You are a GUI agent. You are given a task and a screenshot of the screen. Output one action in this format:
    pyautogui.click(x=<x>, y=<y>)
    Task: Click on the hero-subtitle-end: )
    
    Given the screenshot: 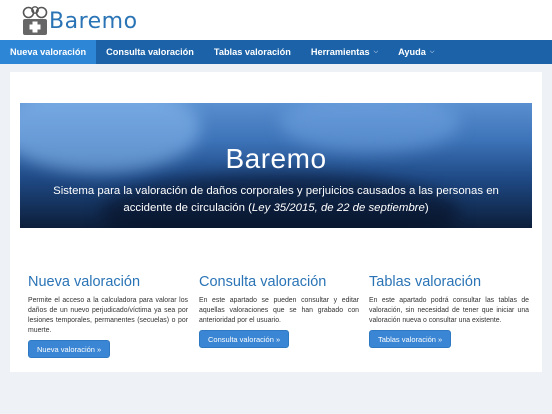 What is the action you would take?
    pyautogui.click(x=426, y=208)
    